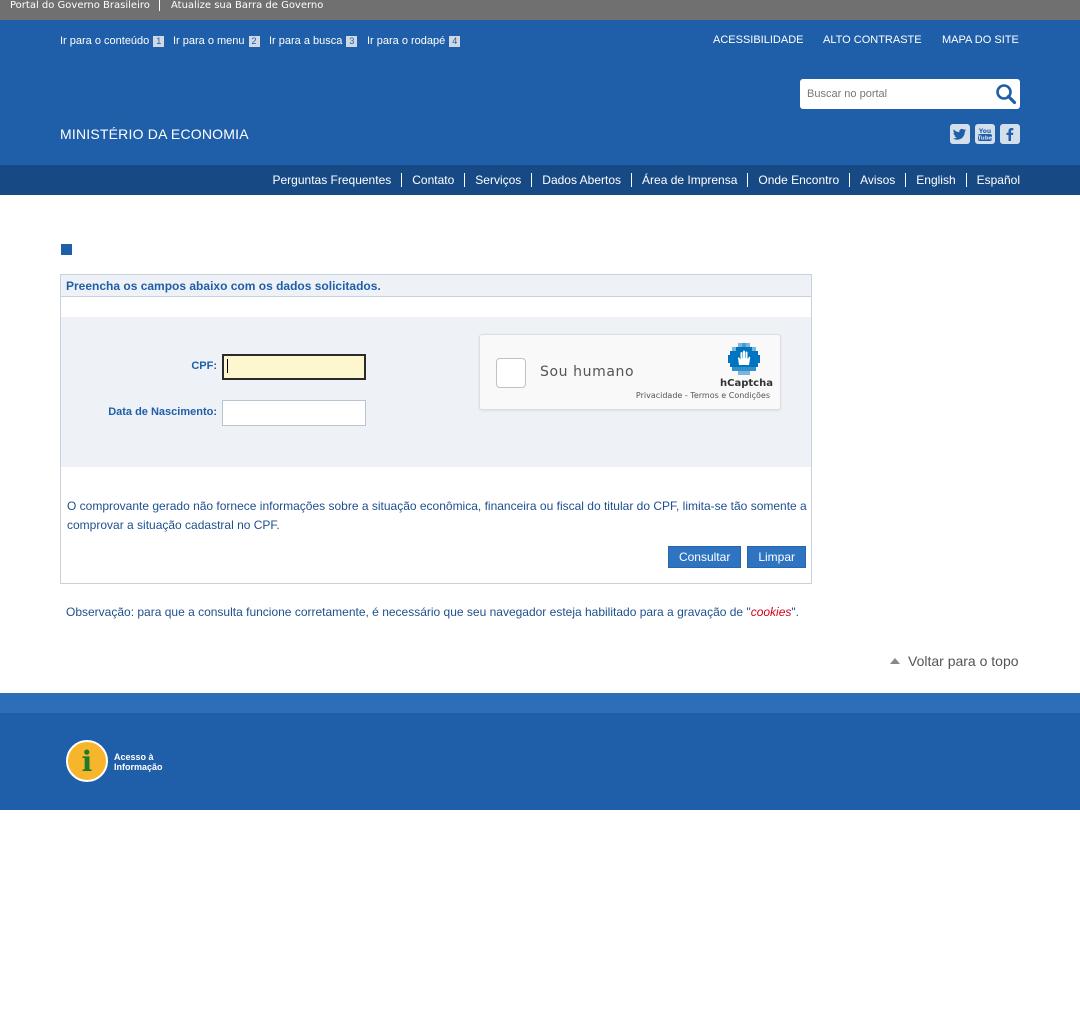 This screenshot has height=1024, width=1080. Describe the element at coordinates (985, 139) in the screenshot. I see `svg-text: Tube` at that location.